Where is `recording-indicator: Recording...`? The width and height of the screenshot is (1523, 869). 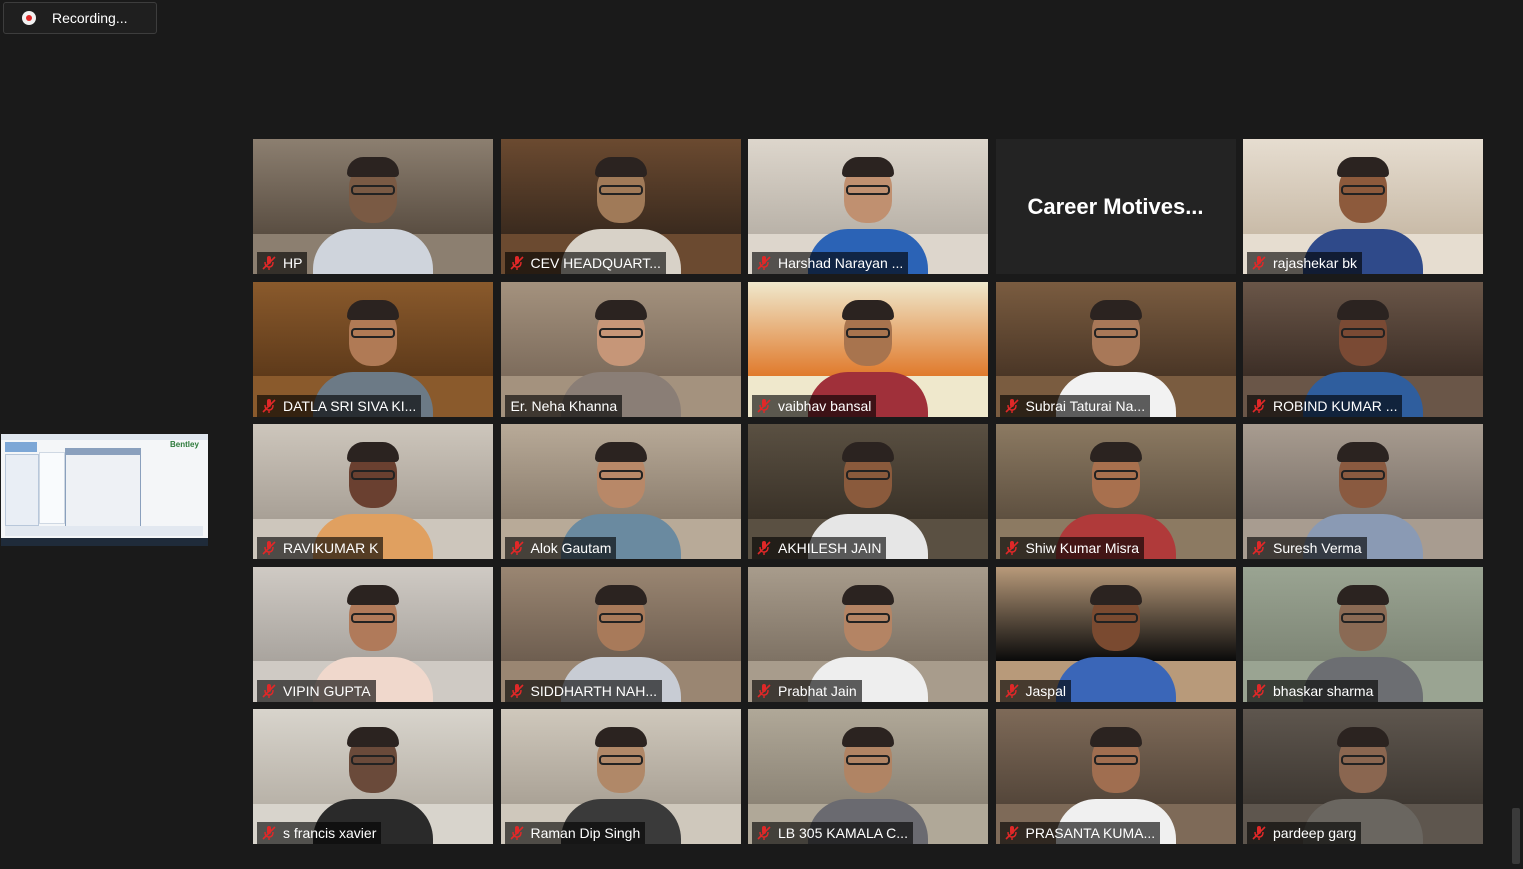 recording-indicator: Recording... is located at coordinates (80, 18).